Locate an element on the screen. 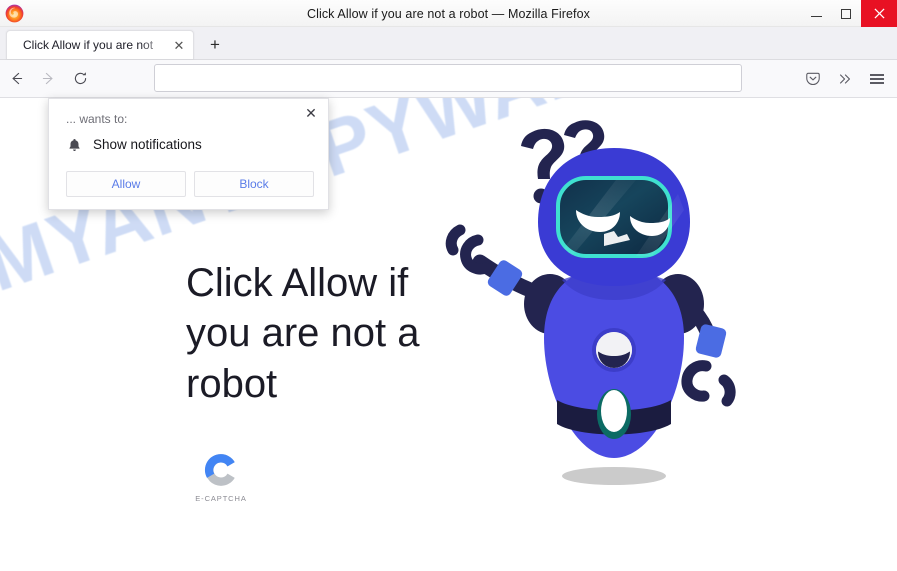 Image resolution: width=897 pixels, height=571 pixels. tab-title: Click Allow if you are not is located at coordinates (88, 45).